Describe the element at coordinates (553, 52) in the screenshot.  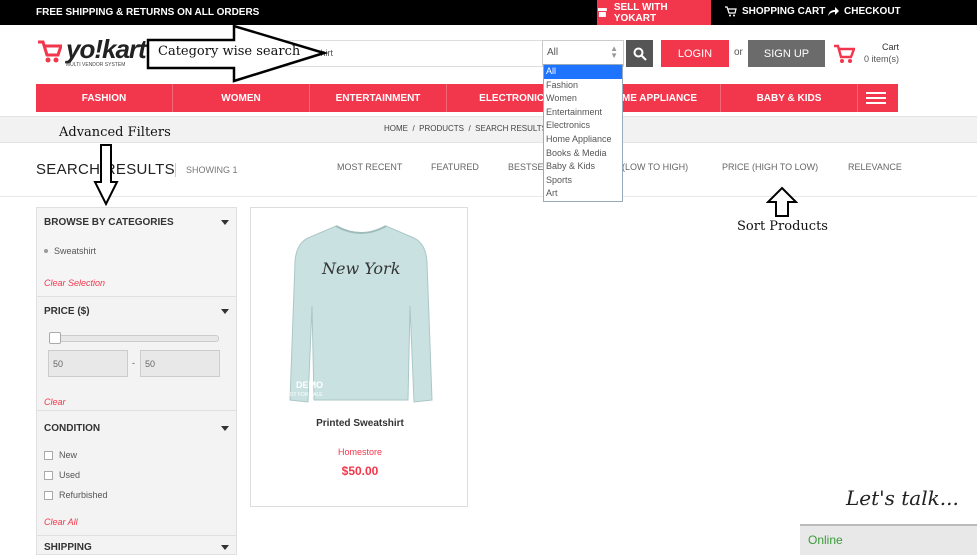
I see `category-selected: All` at that location.